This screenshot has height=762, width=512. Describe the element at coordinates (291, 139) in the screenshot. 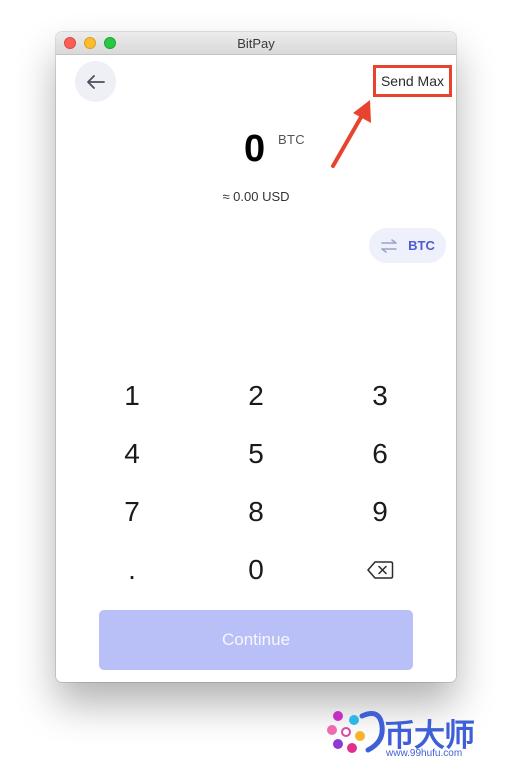

I see `amount-unit: BTC` at that location.